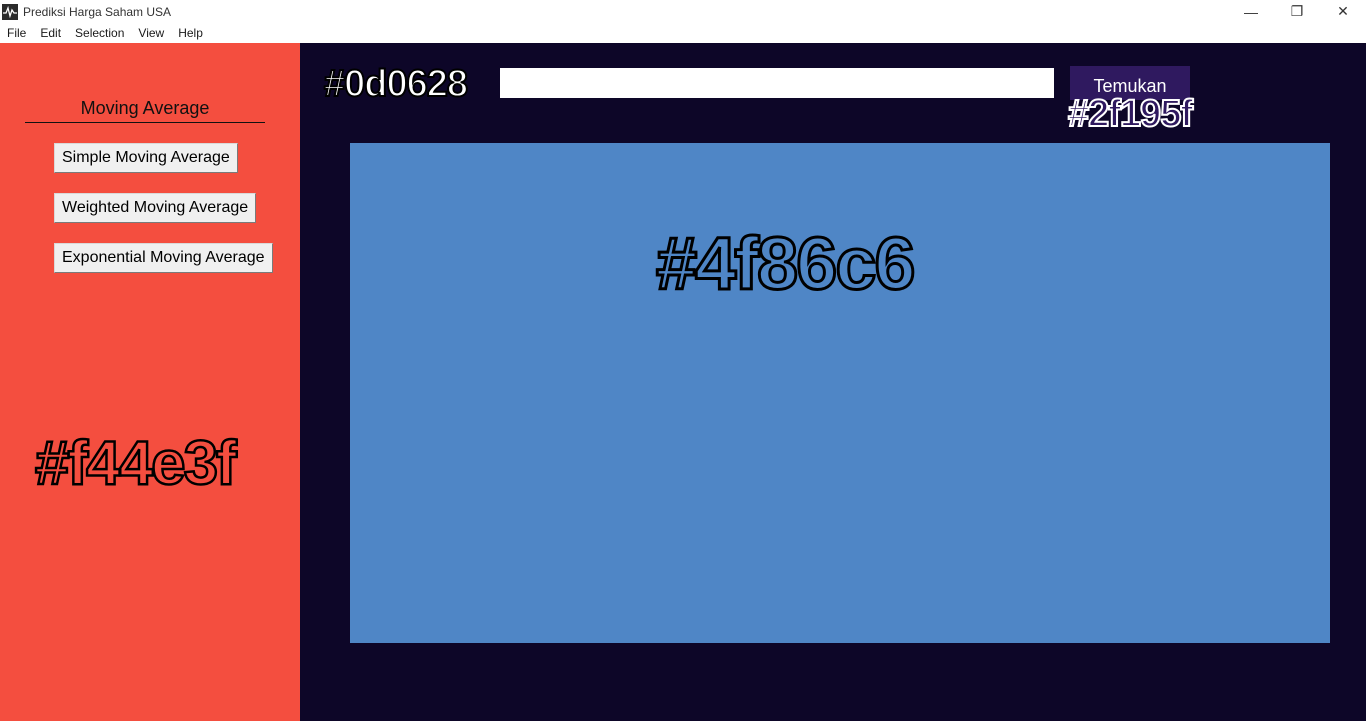  I want to click on close-icon: ✕, so click(1343, 11).